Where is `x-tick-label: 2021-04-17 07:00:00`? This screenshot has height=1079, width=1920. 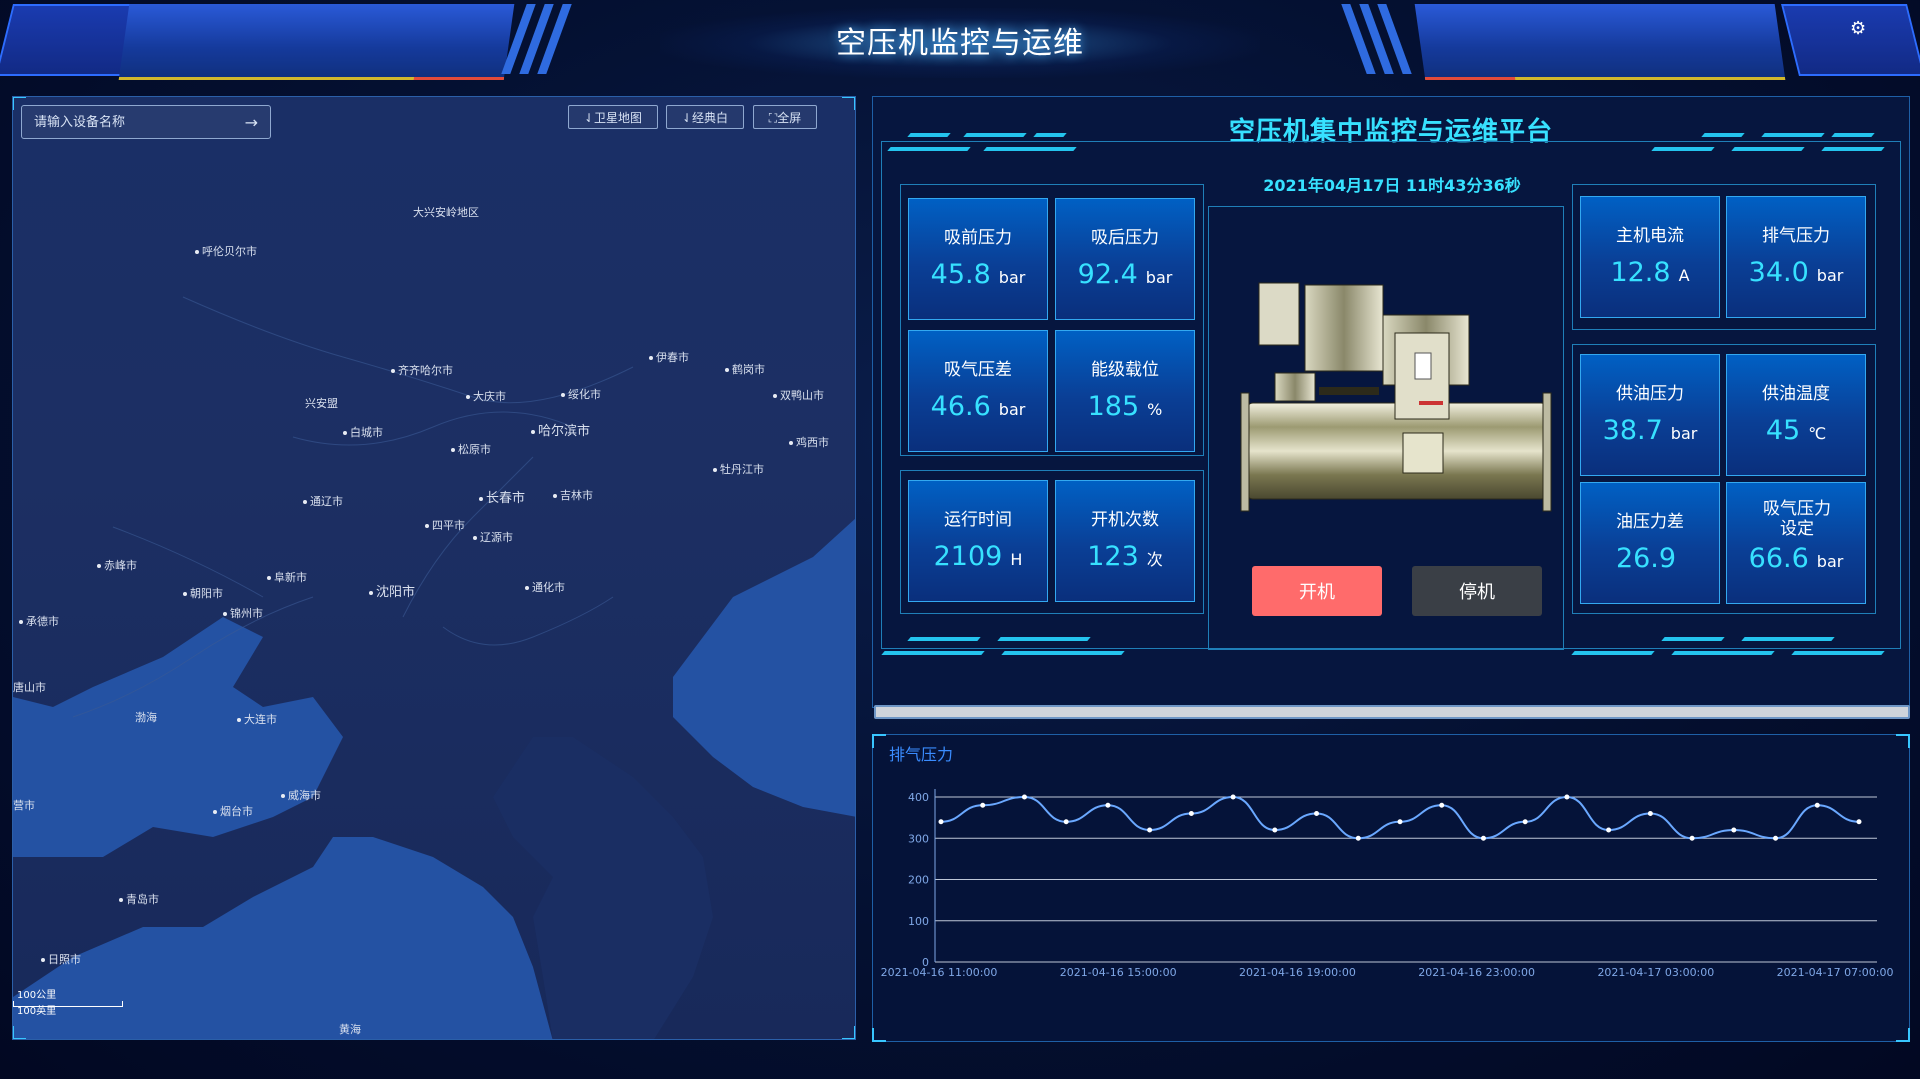 x-tick-label: 2021-04-17 07:00:00 is located at coordinates (1835, 972).